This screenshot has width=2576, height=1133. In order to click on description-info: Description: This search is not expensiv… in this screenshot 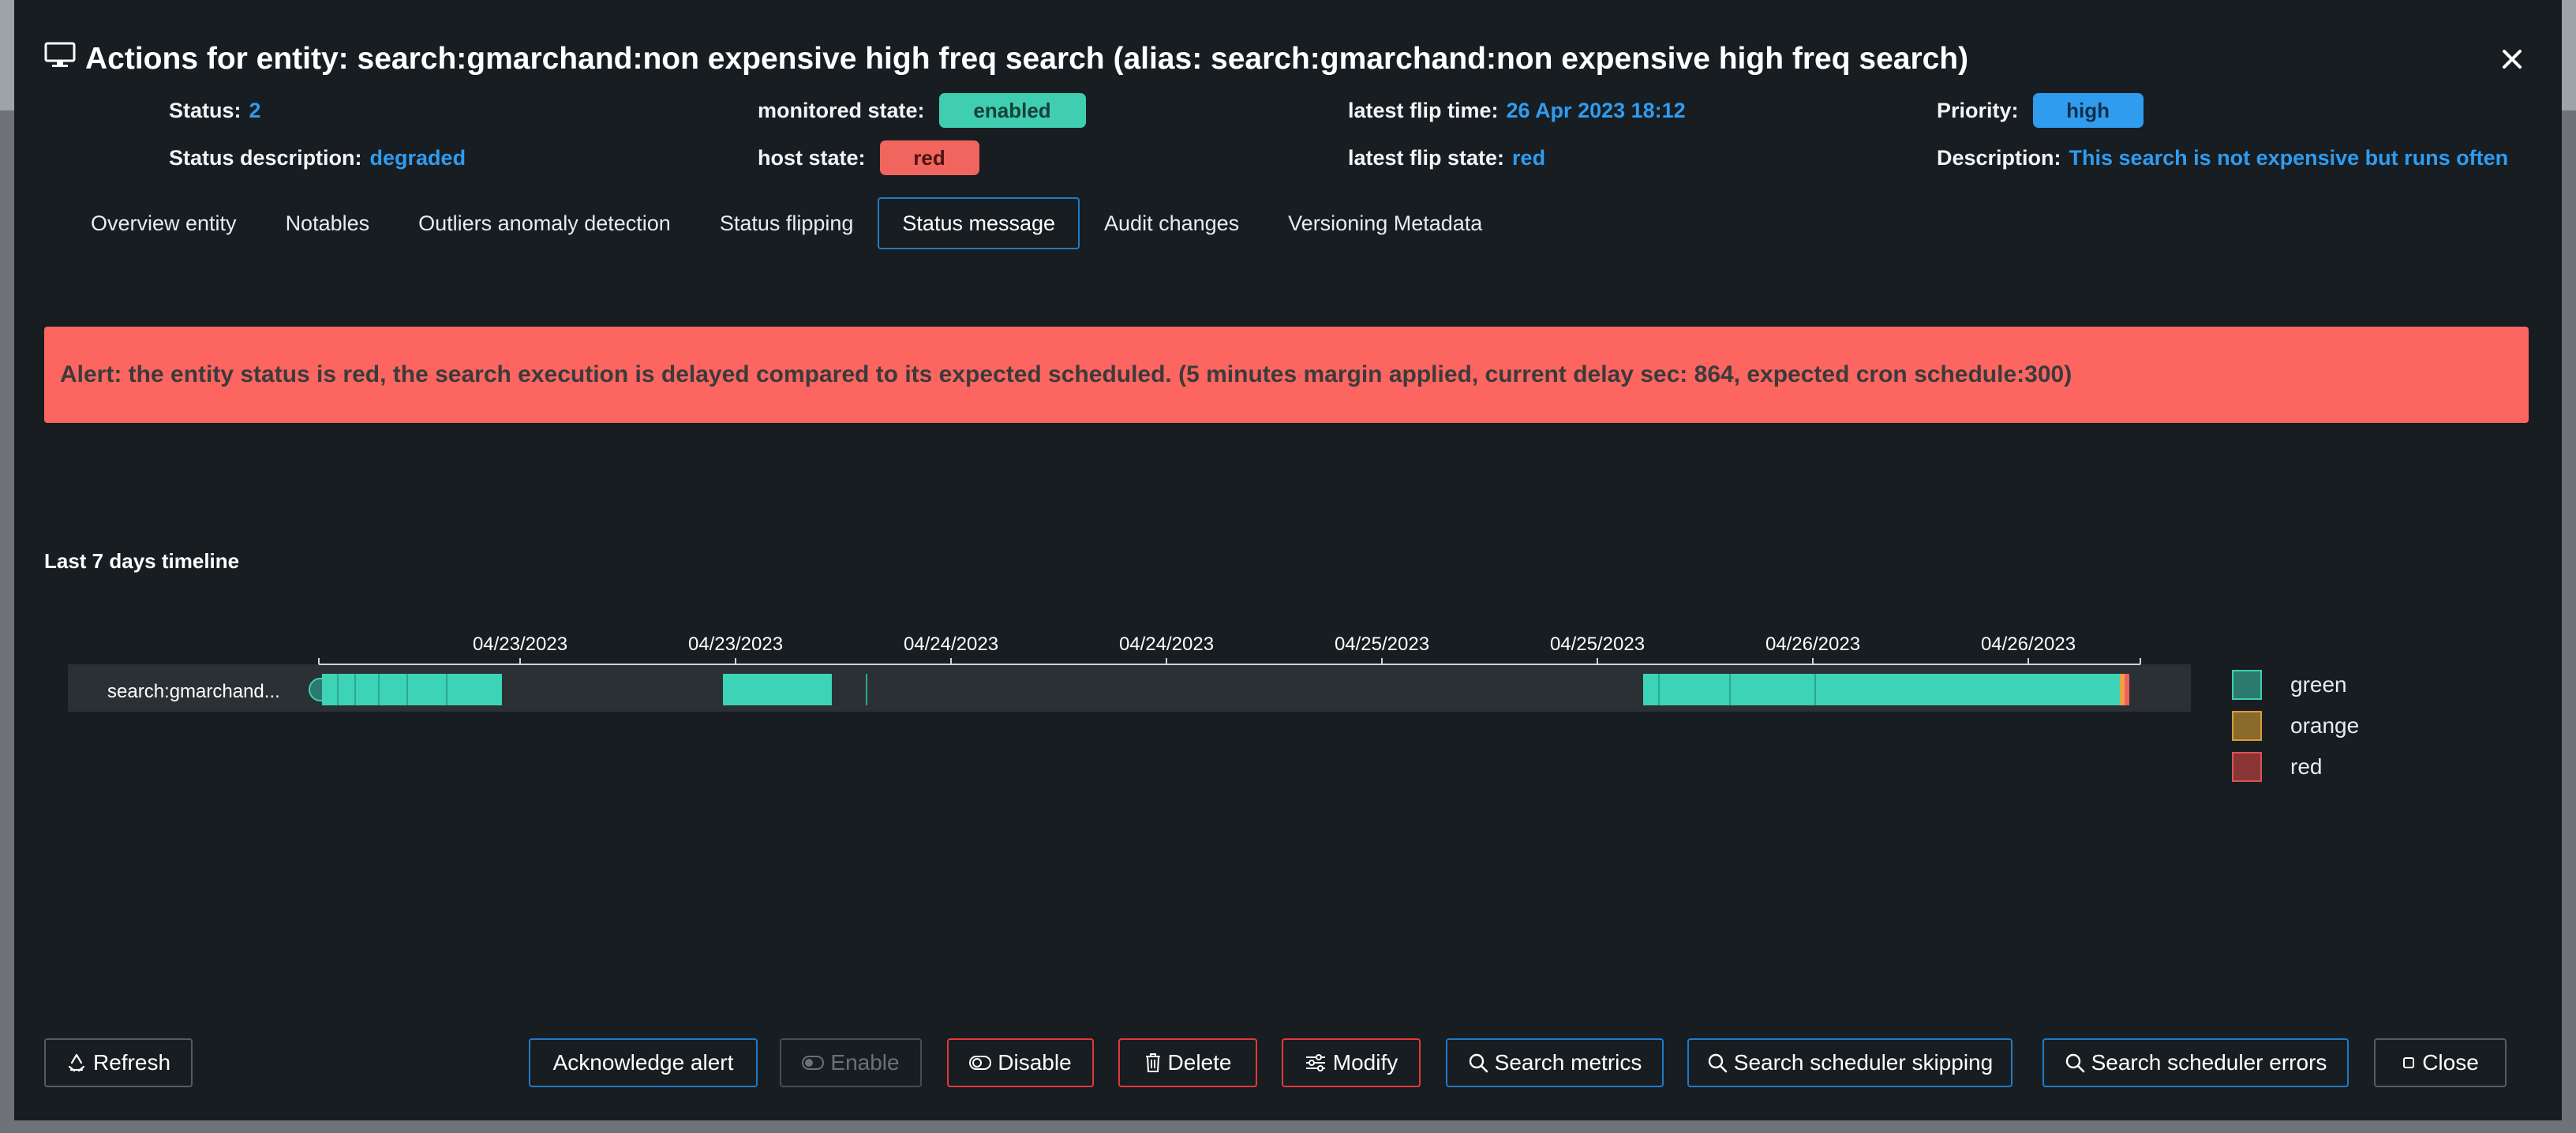, I will do `click(2222, 158)`.